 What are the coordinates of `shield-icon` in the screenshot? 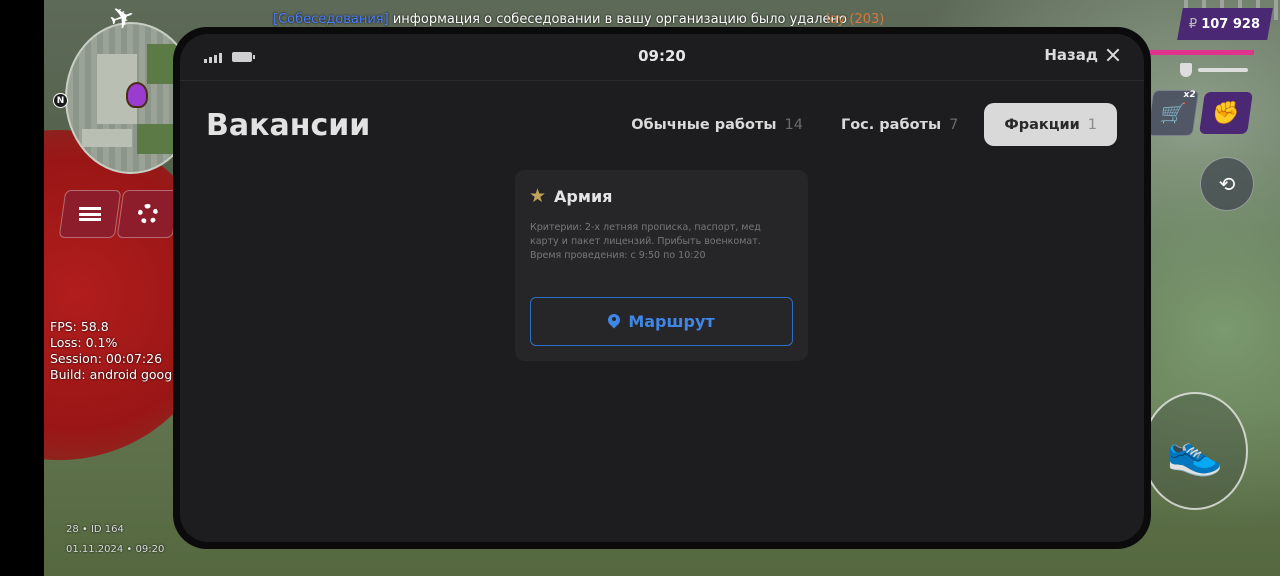 It's located at (1186, 70).